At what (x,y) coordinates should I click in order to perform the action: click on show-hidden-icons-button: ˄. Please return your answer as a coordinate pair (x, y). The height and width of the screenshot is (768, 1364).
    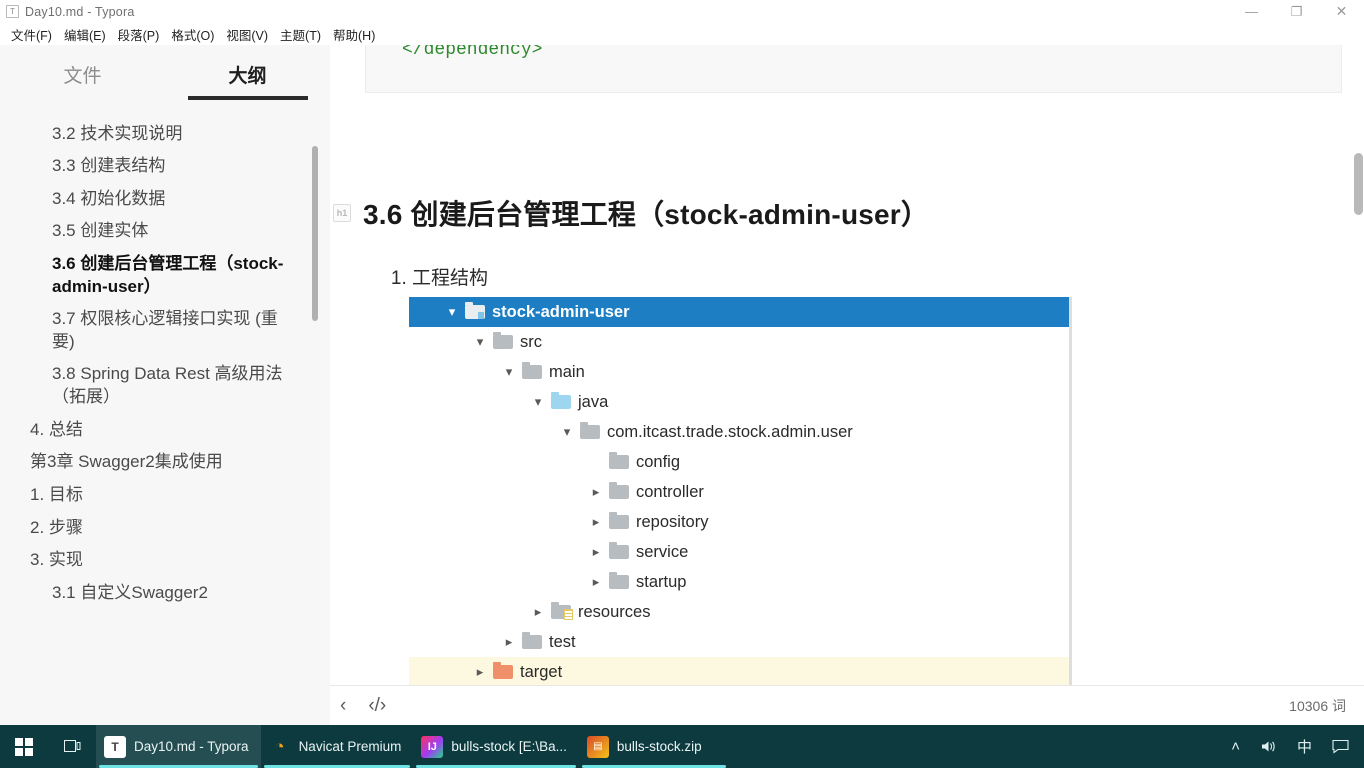
    Looking at the image, I should click on (1235, 746).